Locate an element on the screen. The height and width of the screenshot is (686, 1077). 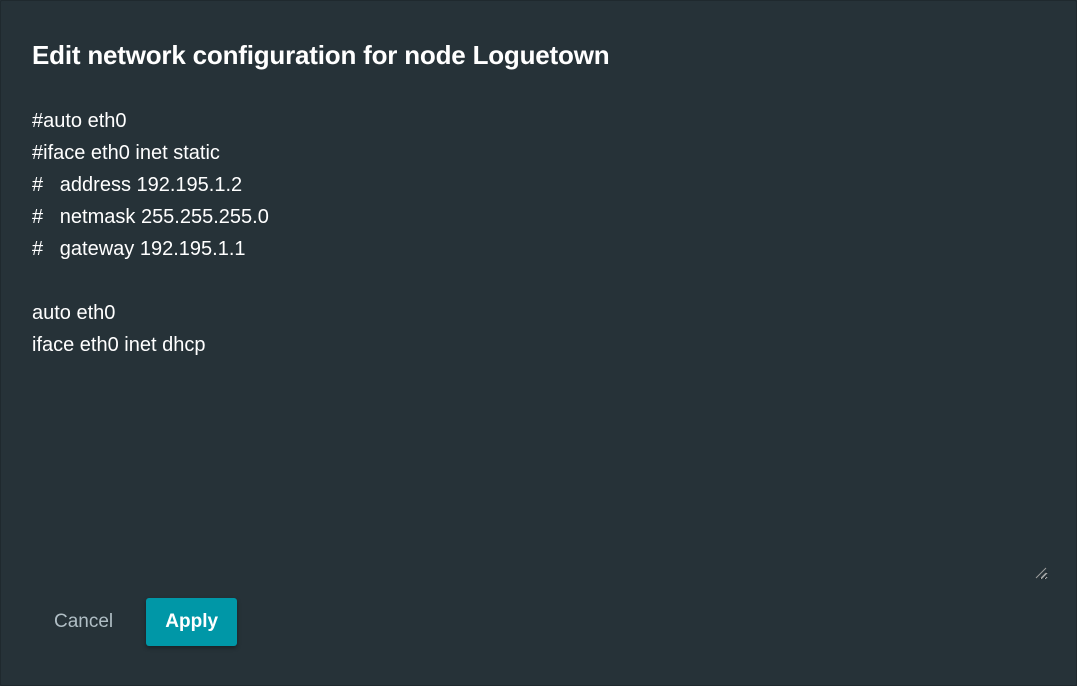
dialog-actions: Cancel Apply is located at coordinates (138, 622).